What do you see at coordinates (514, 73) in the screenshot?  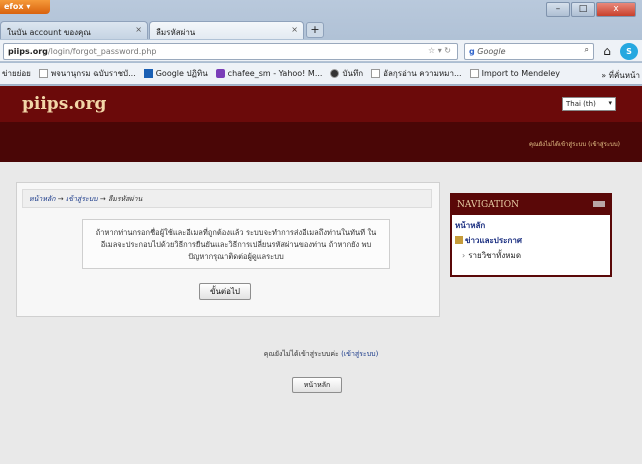 I see `bookmark-item: Import to Mendeley` at bounding box center [514, 73].